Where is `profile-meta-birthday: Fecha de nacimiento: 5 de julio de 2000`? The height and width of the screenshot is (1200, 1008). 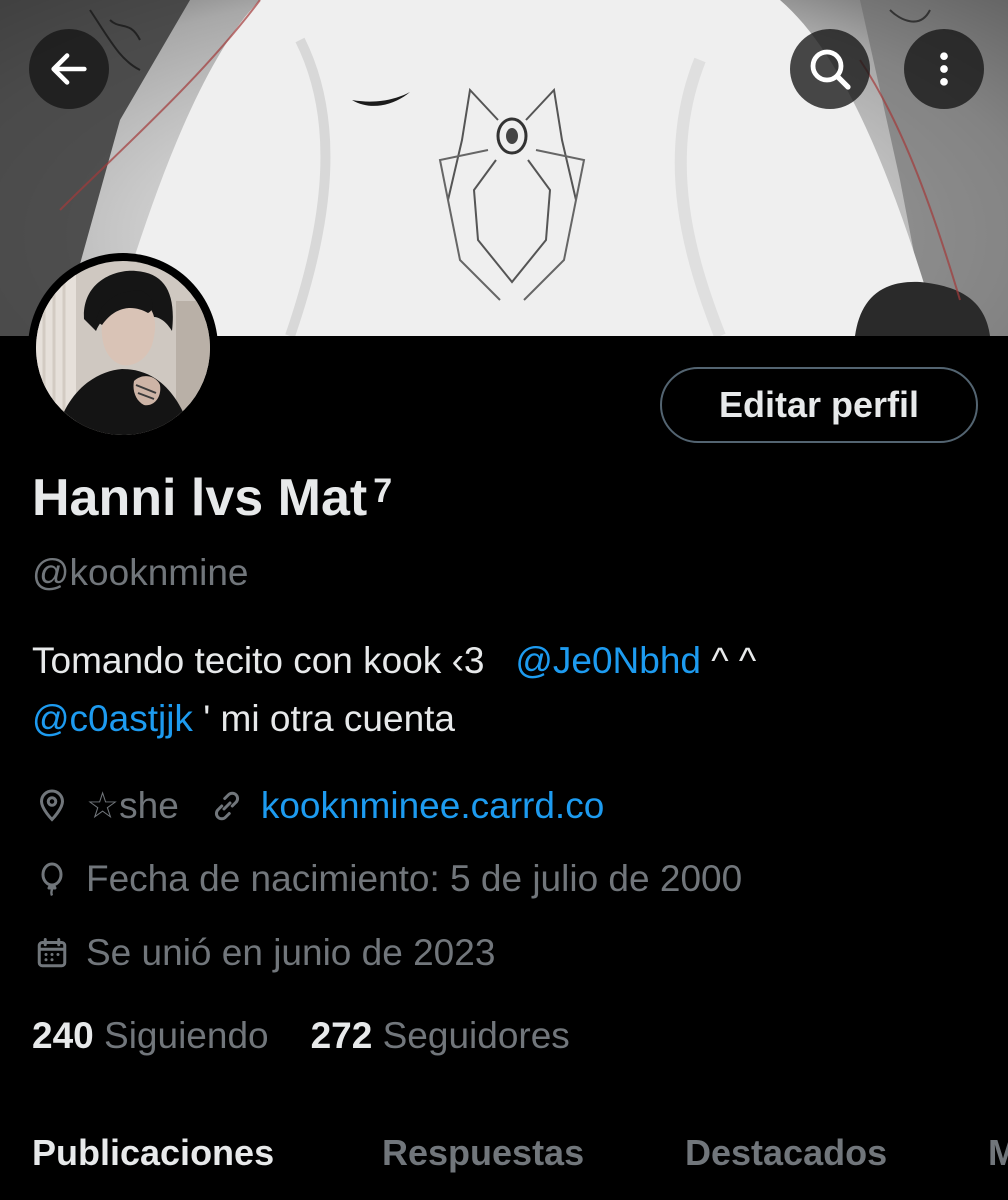
profile-meta-birthday: Fecha de nacimiento: 5 de julio de 2000 is located at coordinates (387, 879).